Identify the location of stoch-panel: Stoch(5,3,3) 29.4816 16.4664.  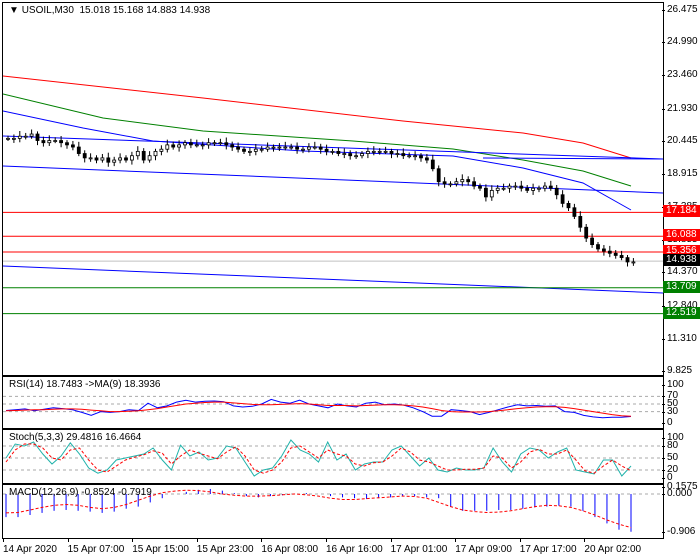
(333, 456).